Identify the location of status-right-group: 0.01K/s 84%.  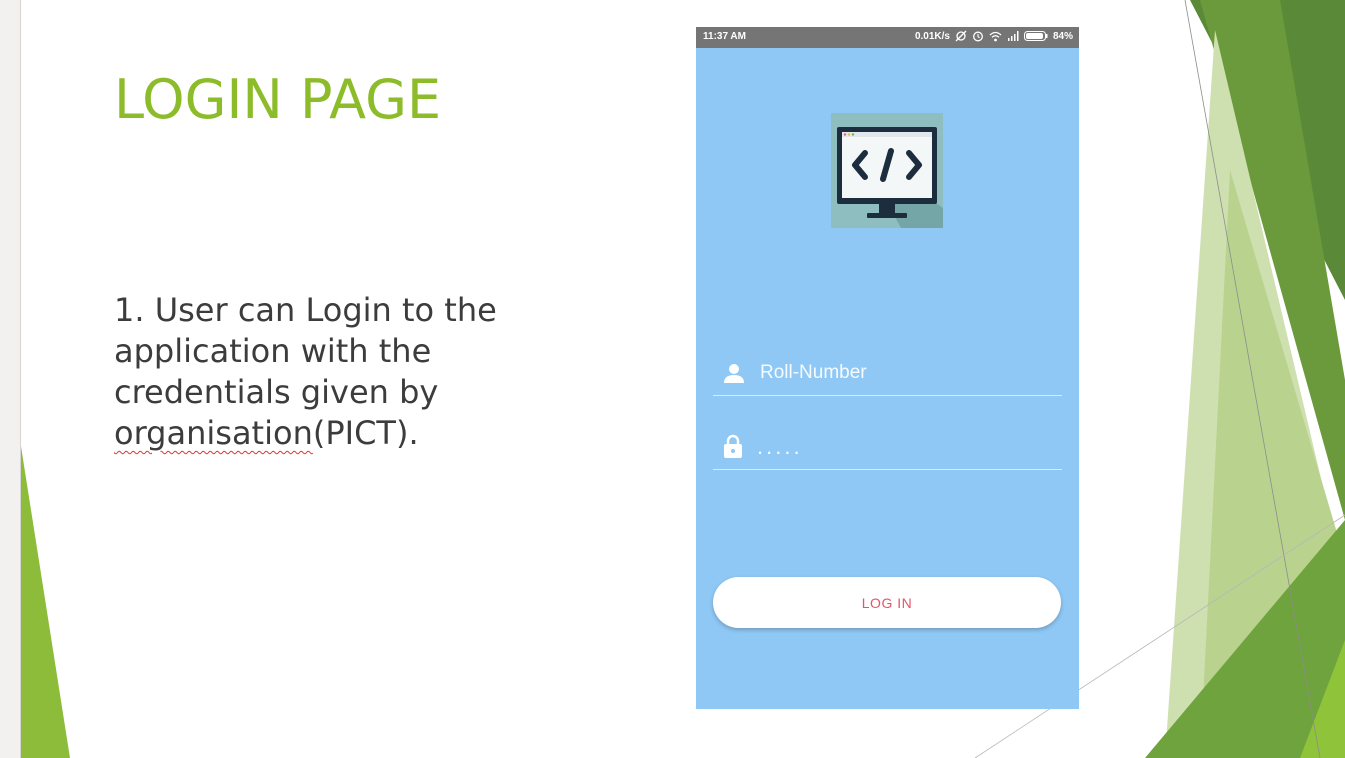
(994, 36).